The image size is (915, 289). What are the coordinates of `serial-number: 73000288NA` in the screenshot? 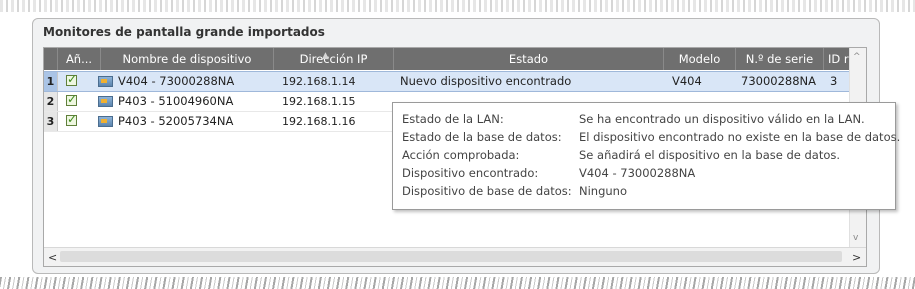 It's located at (779, 81).